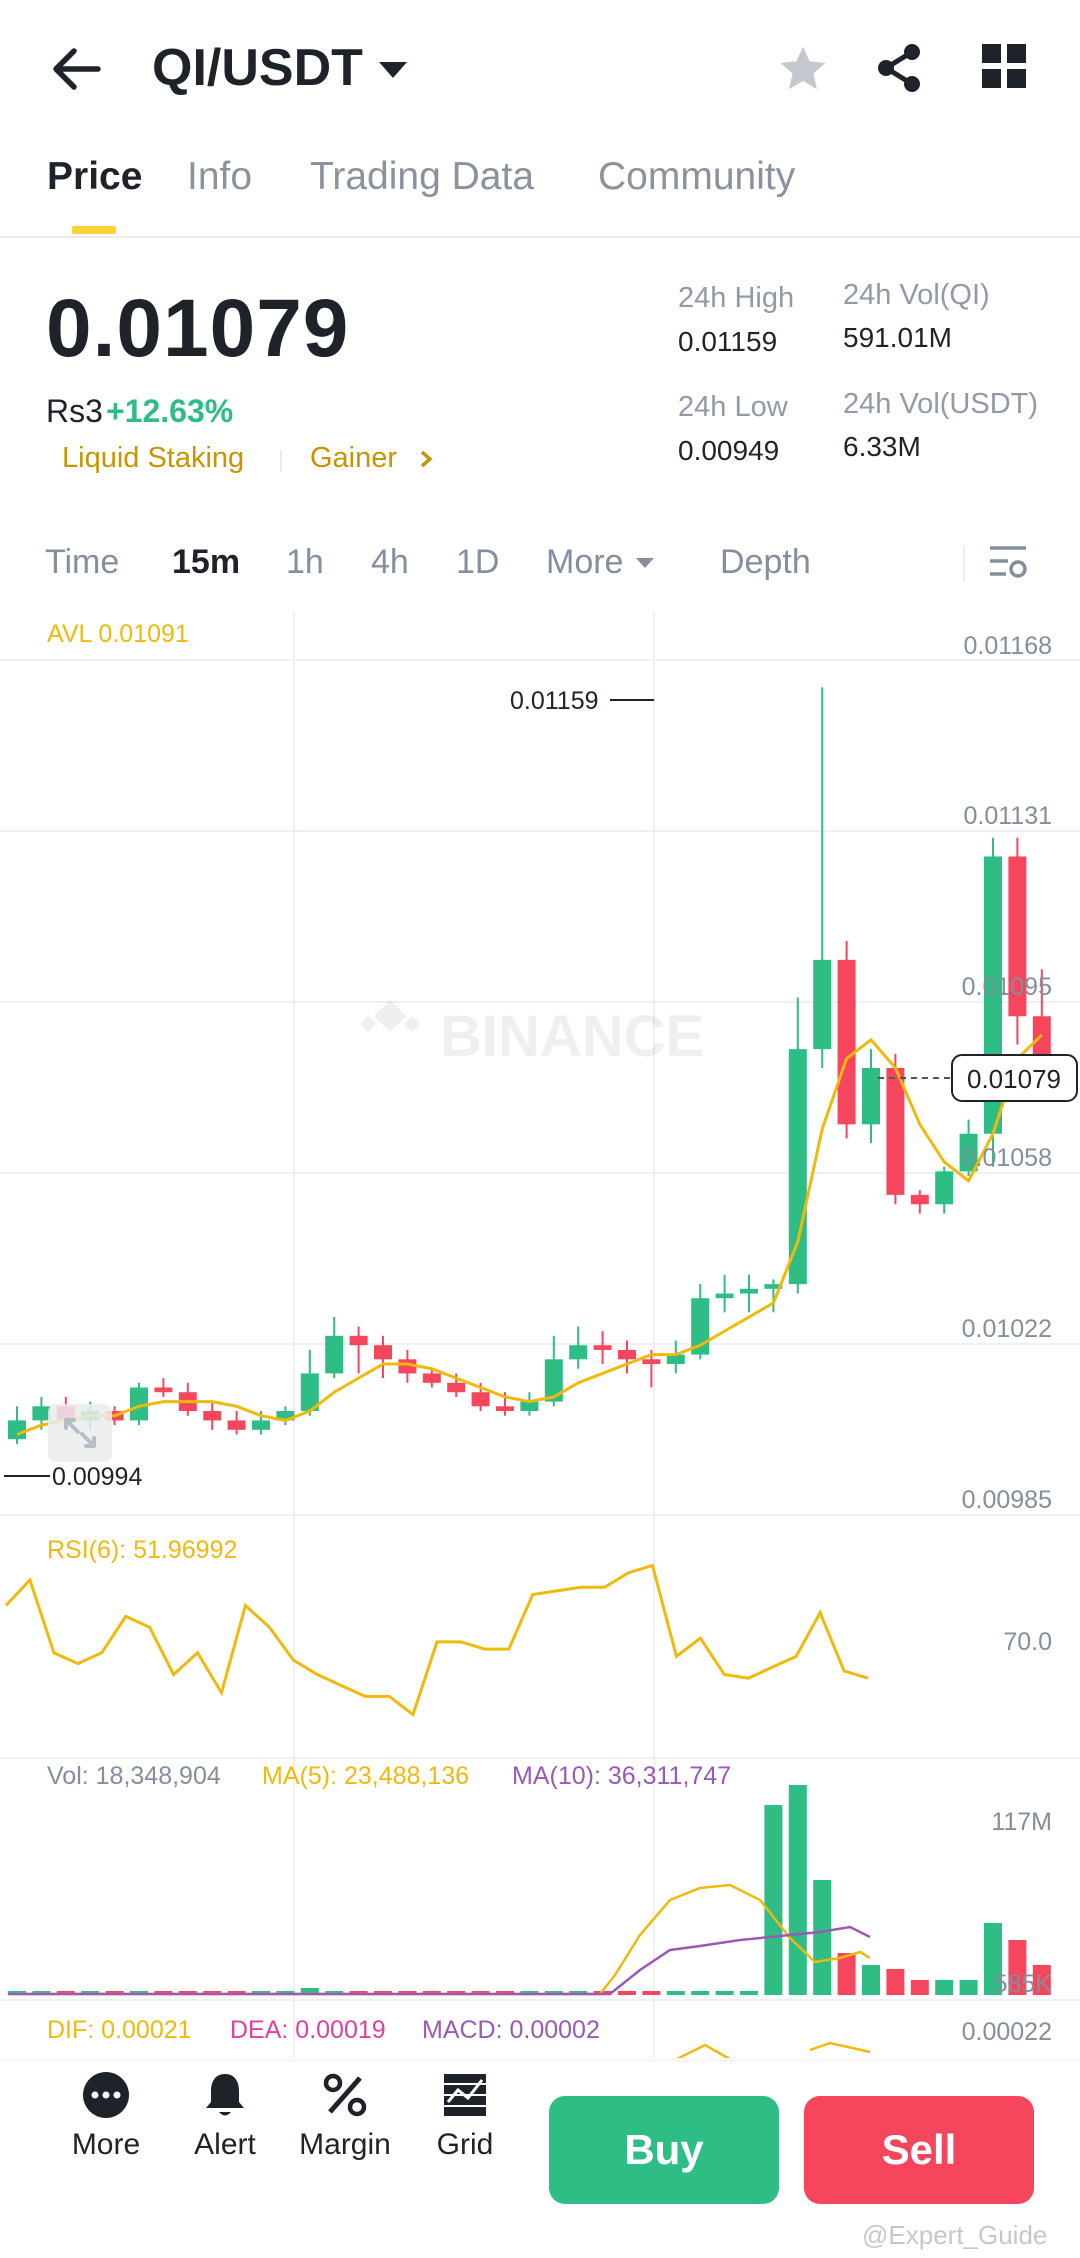 Image resolution: width=1080 pixels, height=2258 pixels. Describe the element at coordinates (1006, 987) in the screenshot. I see `y-tick-2: 0.01095` at that location.